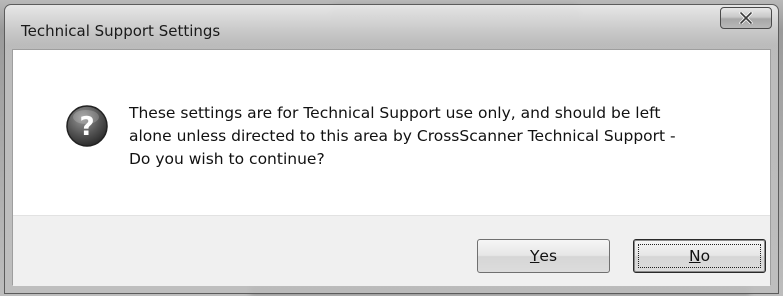  What do you see at coordinates (534, 256) in the screenshot?
I see `yes-button-mnemonic: Y` at bounding box center [534, 256].